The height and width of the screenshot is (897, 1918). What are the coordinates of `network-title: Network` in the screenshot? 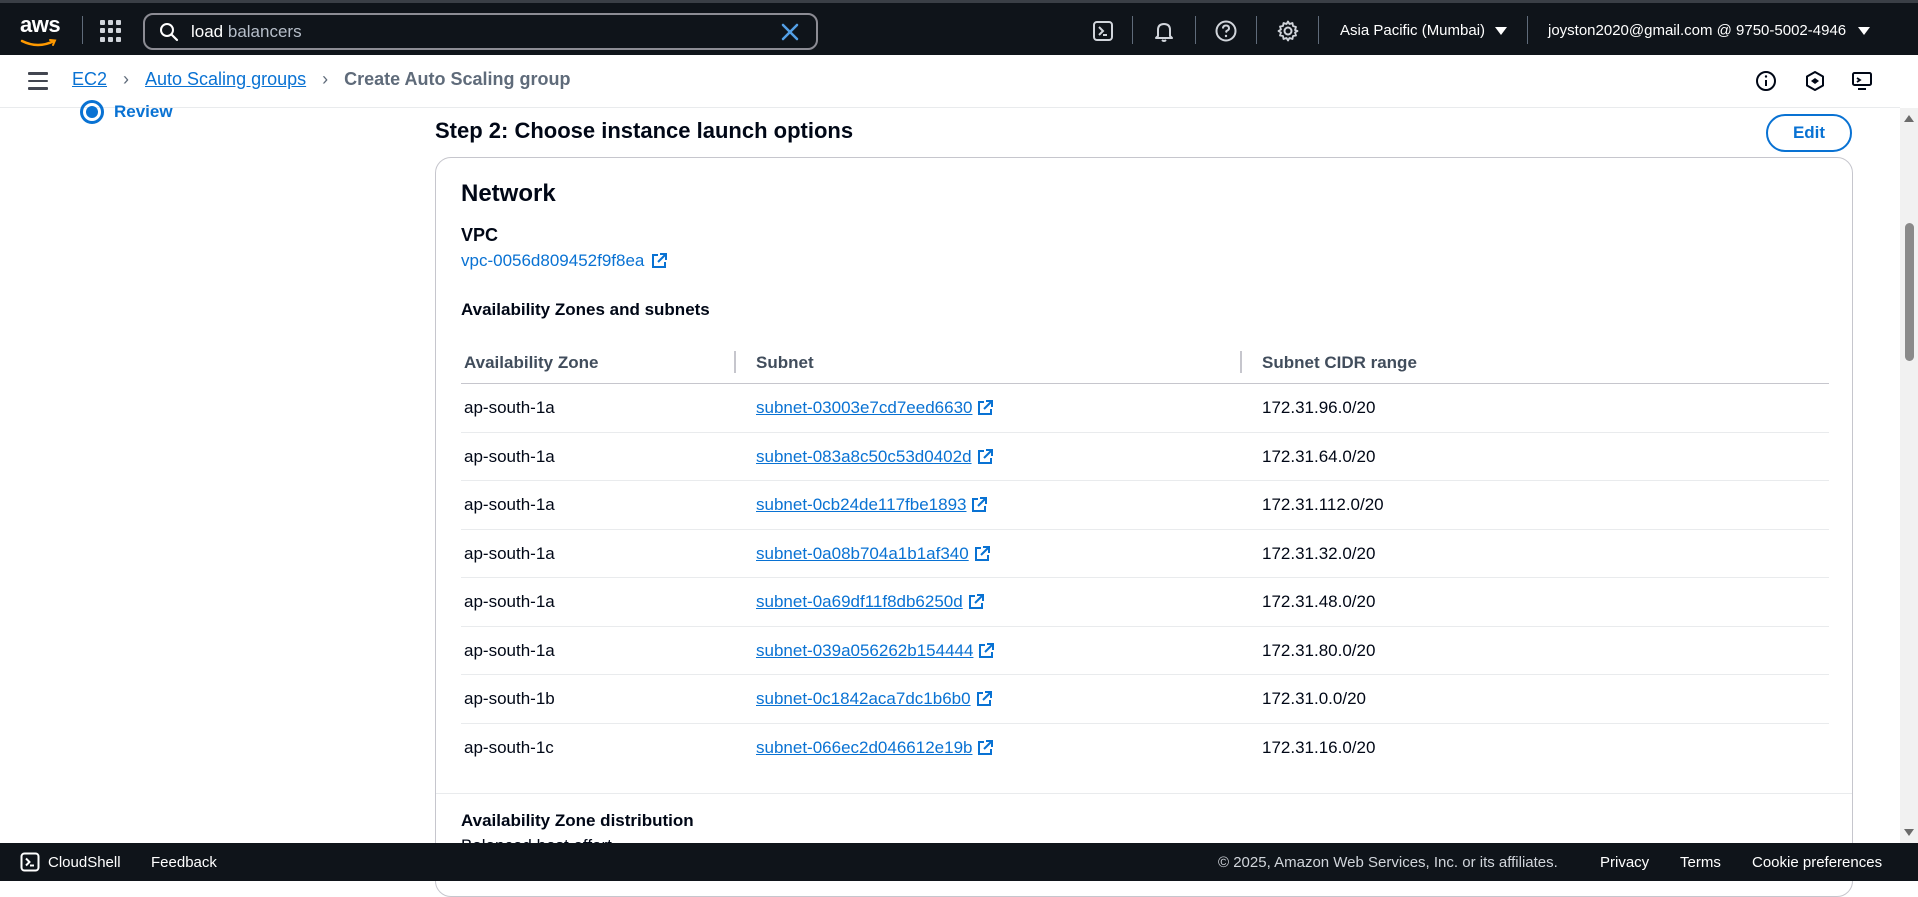 It's located at (508, 193).